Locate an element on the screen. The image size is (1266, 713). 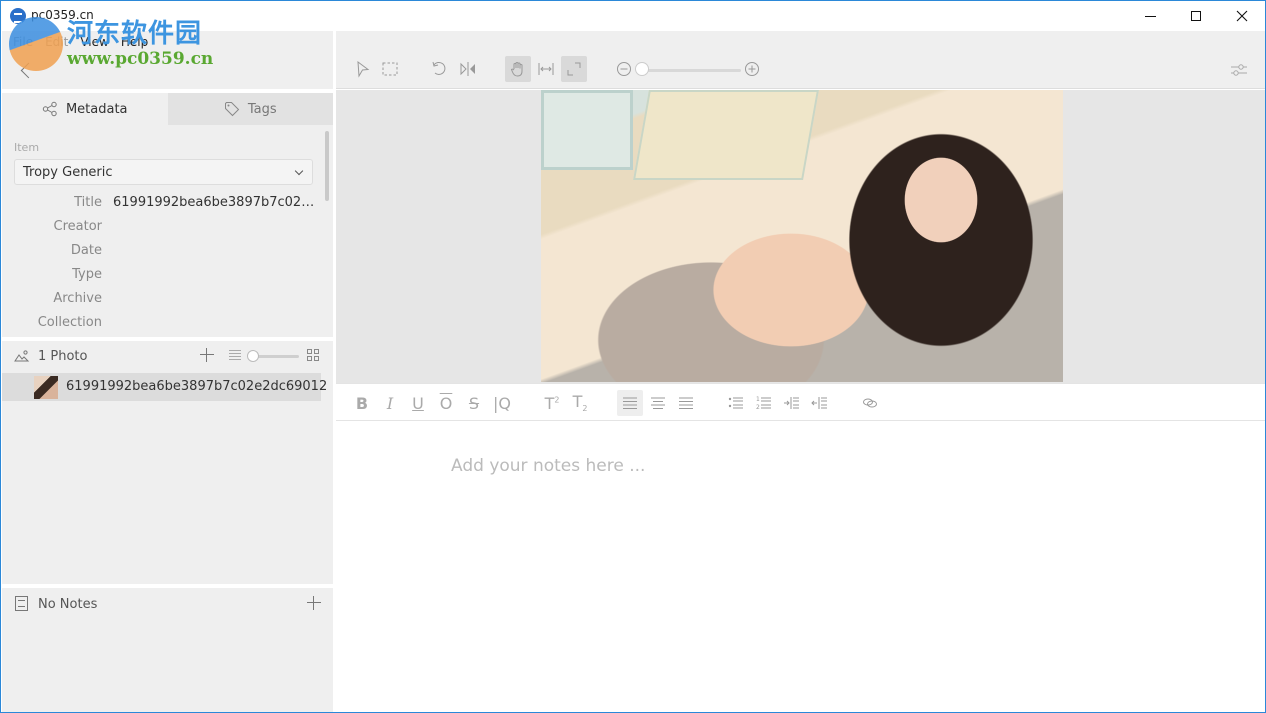
bold-button: B is located at coordinates (362, 403).